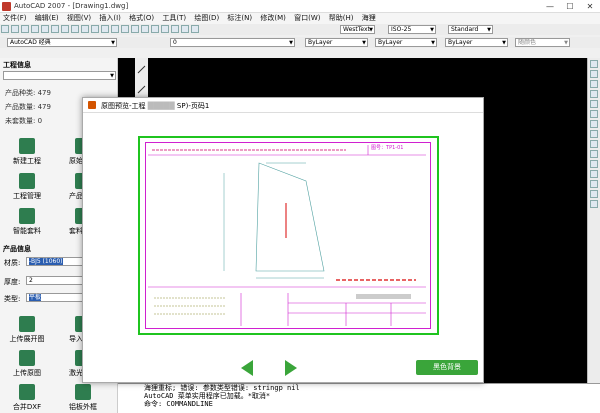 The image size is (600, 413). What do you see at coordinates (470, 29) in the screenshot?
I see `table-style-select: Standard ▼` at bounding box center [470, 29].